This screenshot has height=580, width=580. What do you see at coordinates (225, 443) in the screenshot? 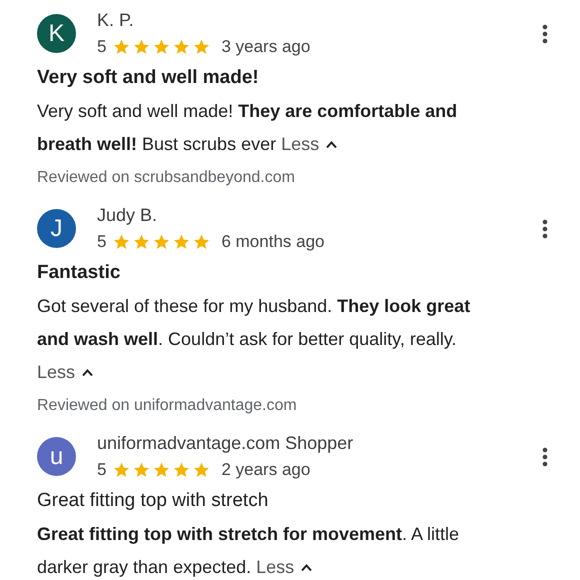
I see `reviewer-name: uniformadvantage.com Shopper` at bounding box center [225, 443].